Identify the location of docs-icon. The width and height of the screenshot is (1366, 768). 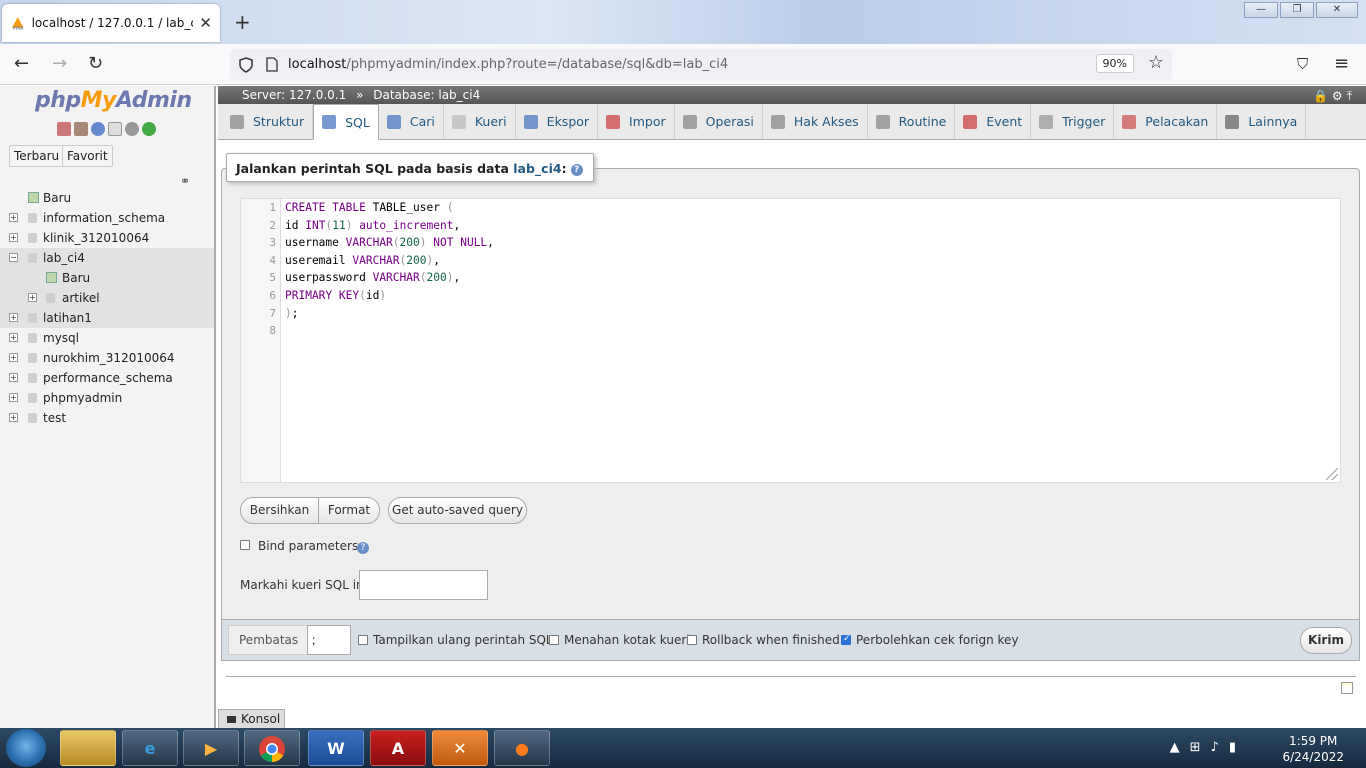
(115, 129).